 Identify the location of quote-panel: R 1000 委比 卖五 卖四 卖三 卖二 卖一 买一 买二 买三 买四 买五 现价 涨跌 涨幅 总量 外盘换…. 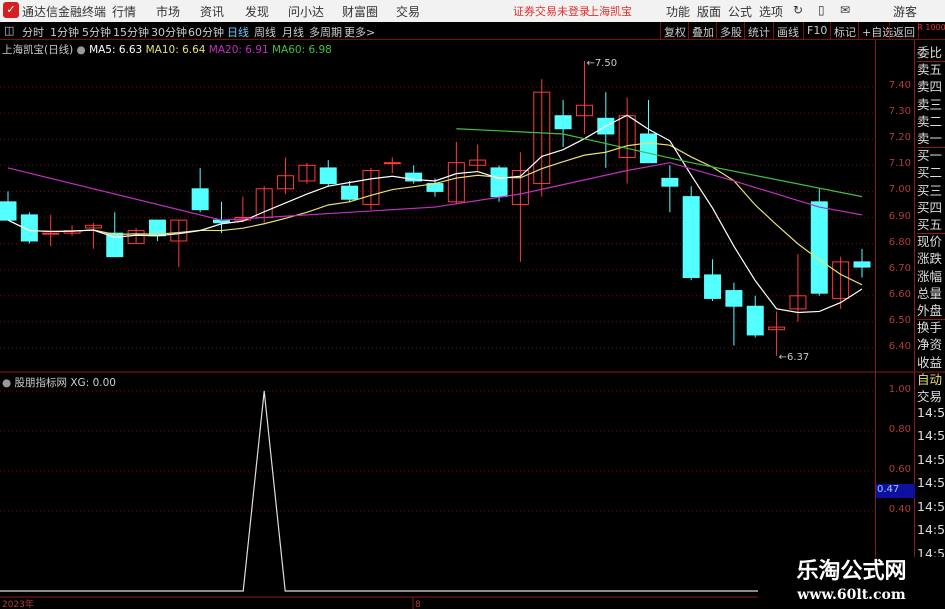
(930, 316).